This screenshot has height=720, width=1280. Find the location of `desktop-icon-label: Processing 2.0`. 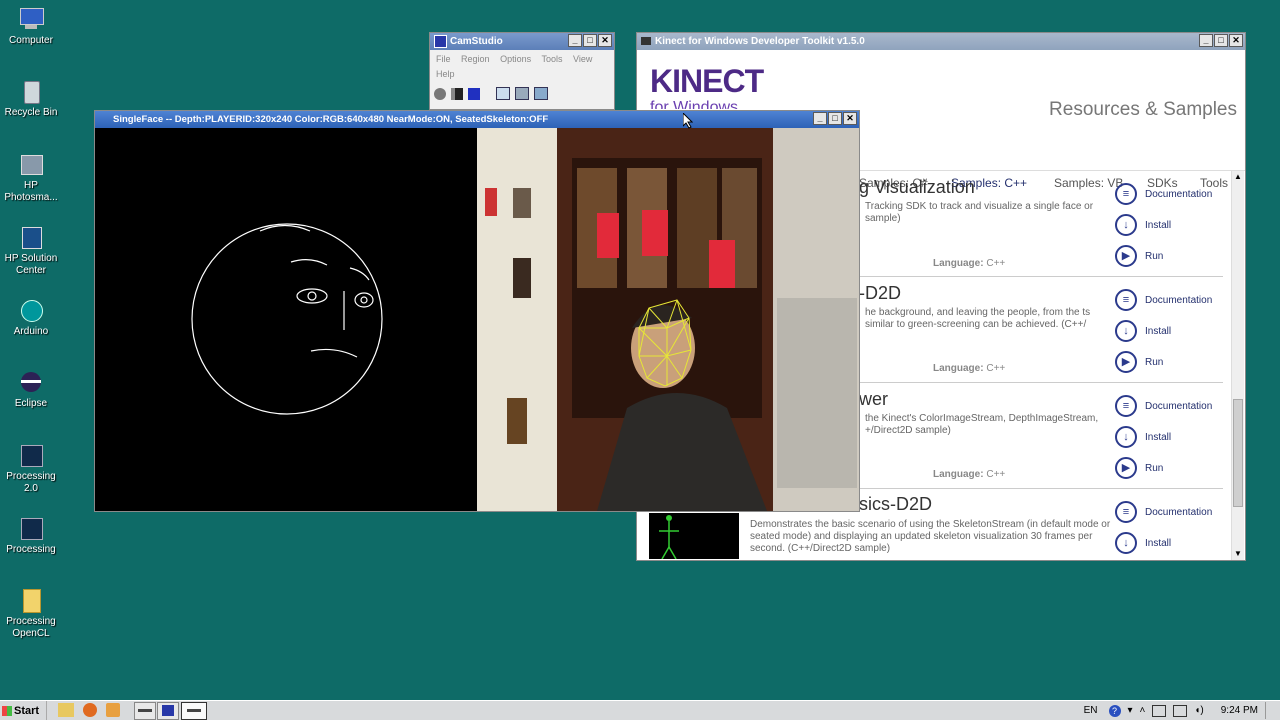

desktop-icon-label: Processing 2.0 is located at coordinates (31, 482).